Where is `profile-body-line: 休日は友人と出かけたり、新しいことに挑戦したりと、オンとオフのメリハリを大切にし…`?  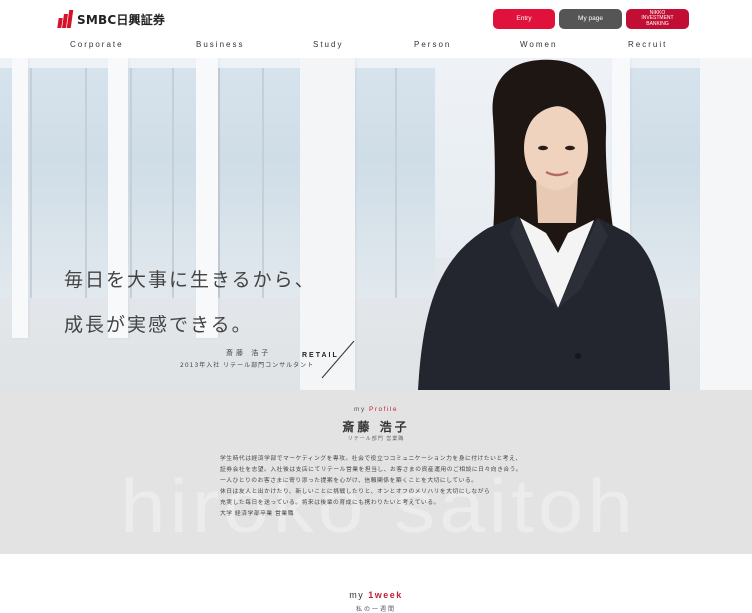
profile-body-line: 休日は友人と出かけたり、新しいことに挑戦したりと、オンとオフのメリハリを大切にし… is located at coordinates (355, 492).